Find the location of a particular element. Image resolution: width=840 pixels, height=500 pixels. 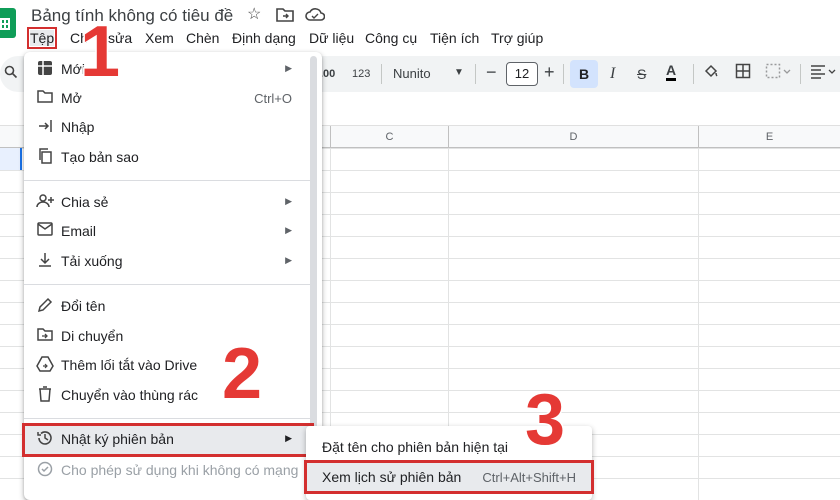

drive-shortcut-icon is located at coordinates (45, 365).